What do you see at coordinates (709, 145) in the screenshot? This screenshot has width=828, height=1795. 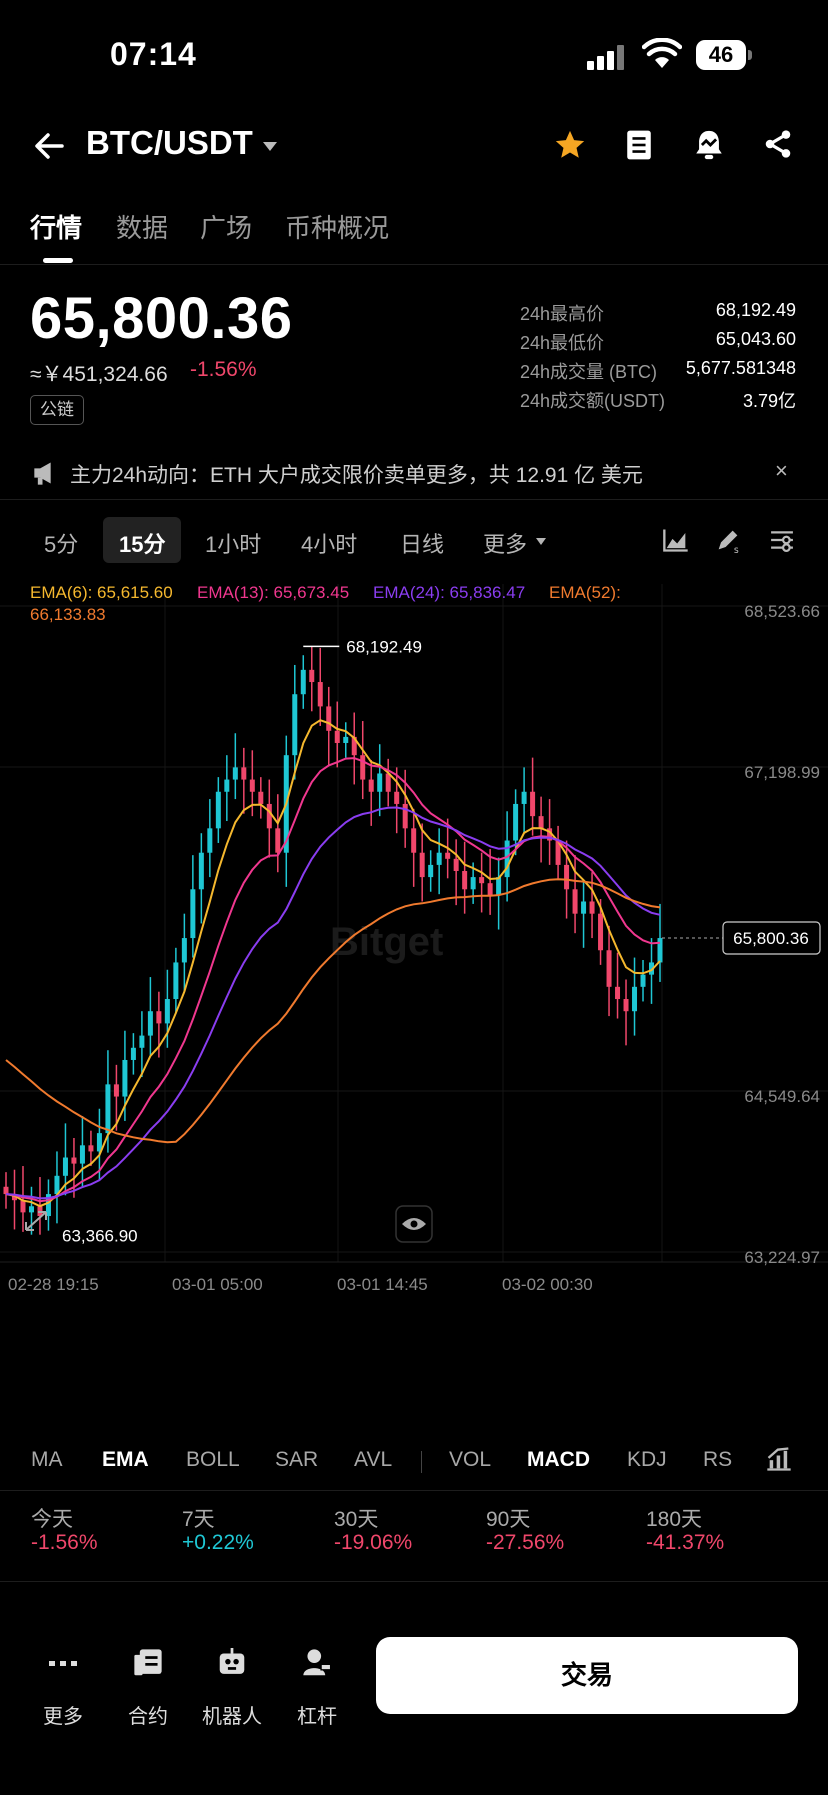 I see `alert-bell-icon` at bounding box center [709, 145].